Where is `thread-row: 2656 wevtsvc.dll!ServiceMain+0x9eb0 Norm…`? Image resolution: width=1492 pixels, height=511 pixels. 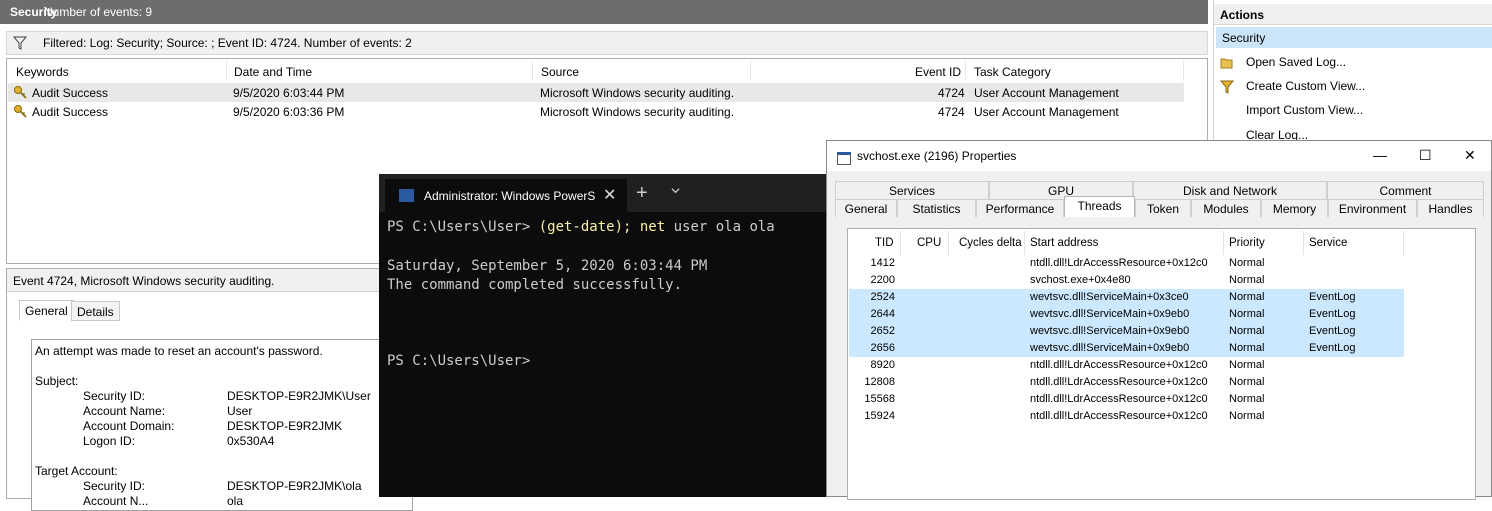 thread-row: 2656 wevtsvc.dll!ServiceMain+0x9eb0 Norm… is located at coordinates (1126, 348).